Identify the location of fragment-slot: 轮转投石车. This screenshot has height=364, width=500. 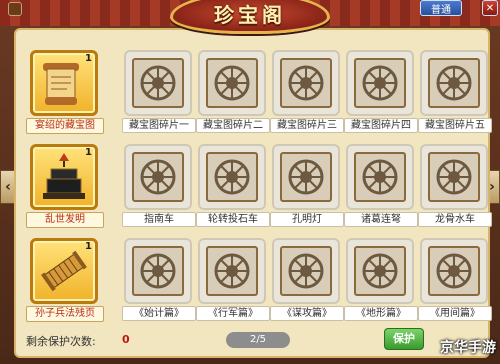
(233, 186).